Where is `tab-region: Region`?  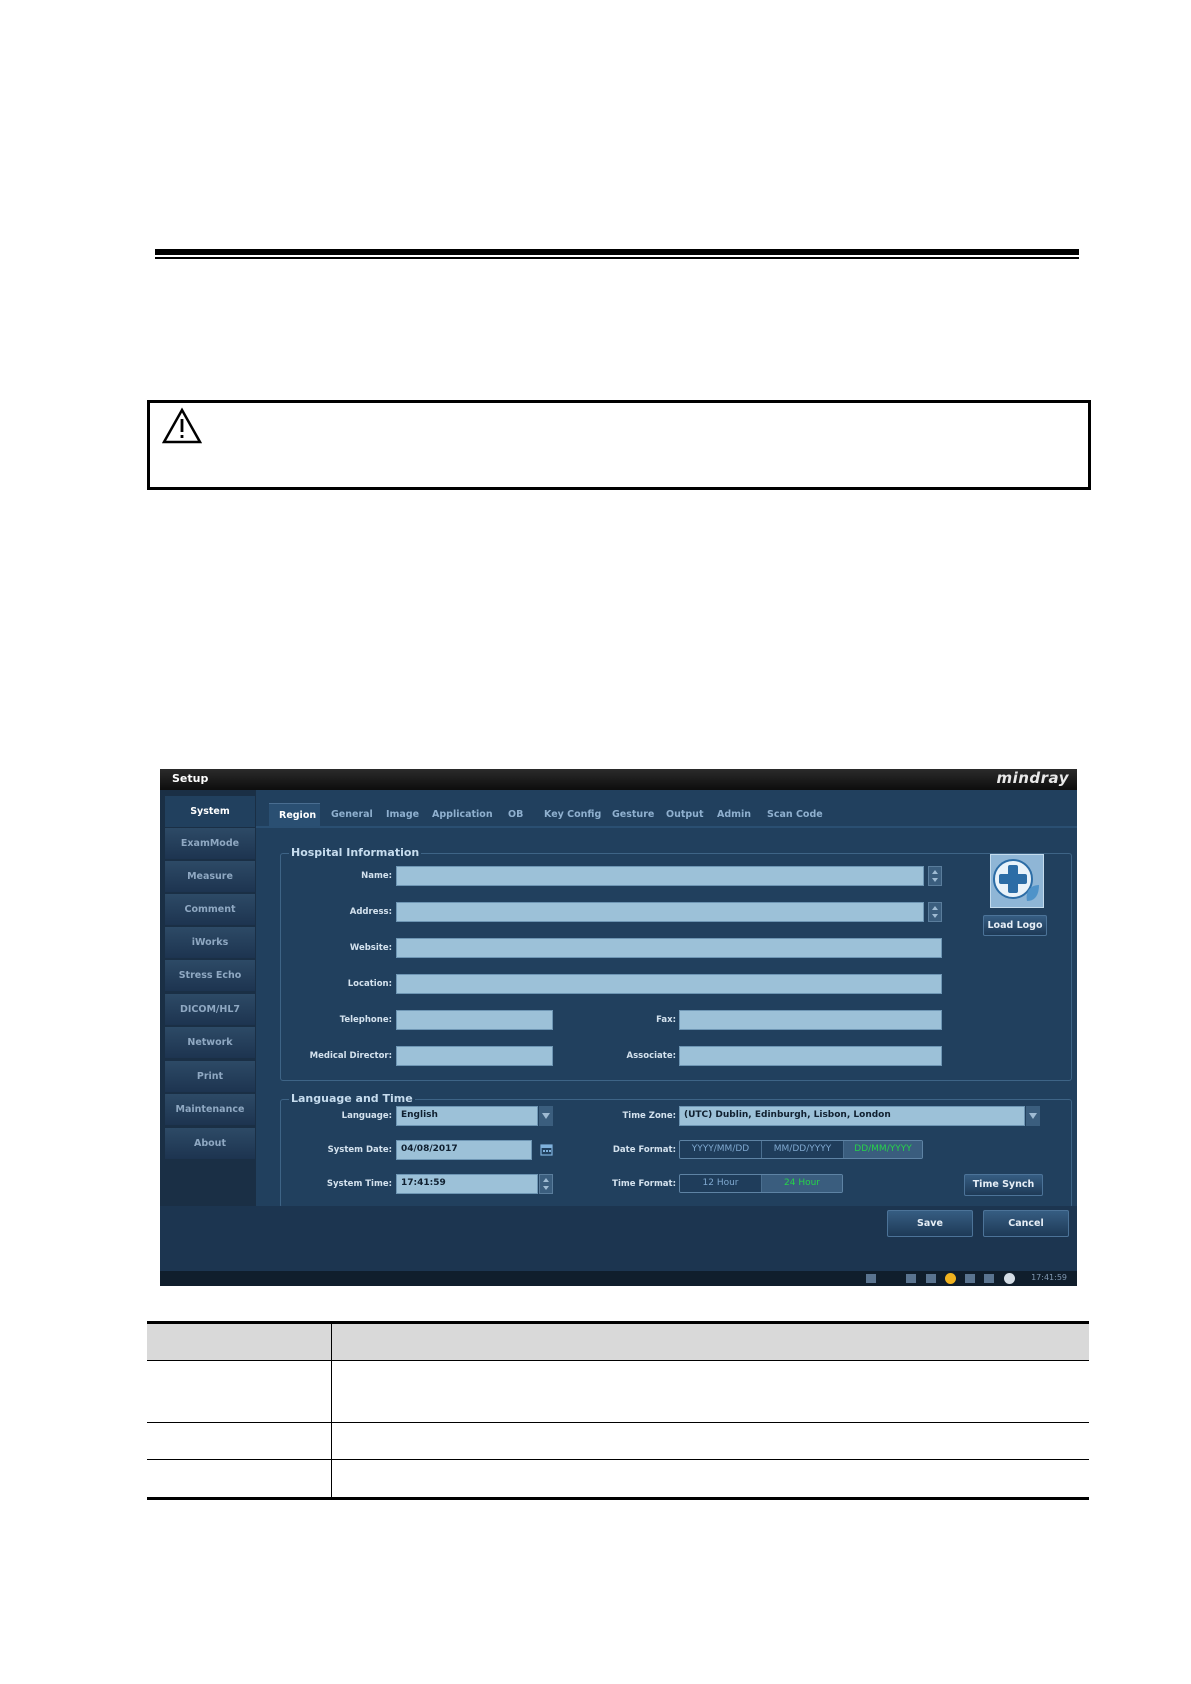
tab-region: Region is located at coordinates (294, 814).